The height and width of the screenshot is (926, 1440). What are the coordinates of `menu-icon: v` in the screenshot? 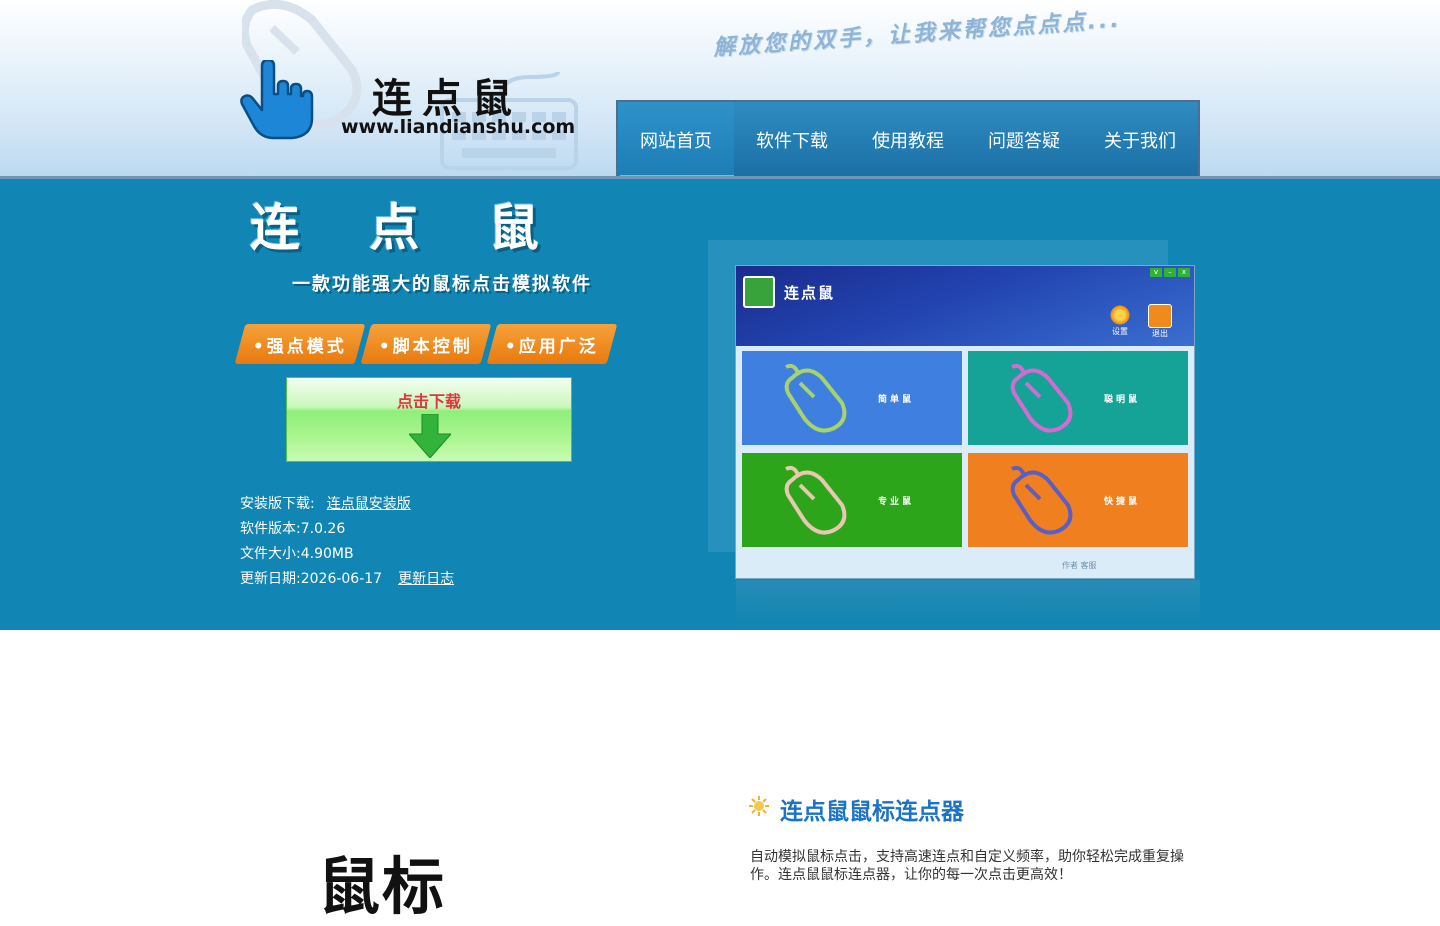 It's located at (1156, 272).